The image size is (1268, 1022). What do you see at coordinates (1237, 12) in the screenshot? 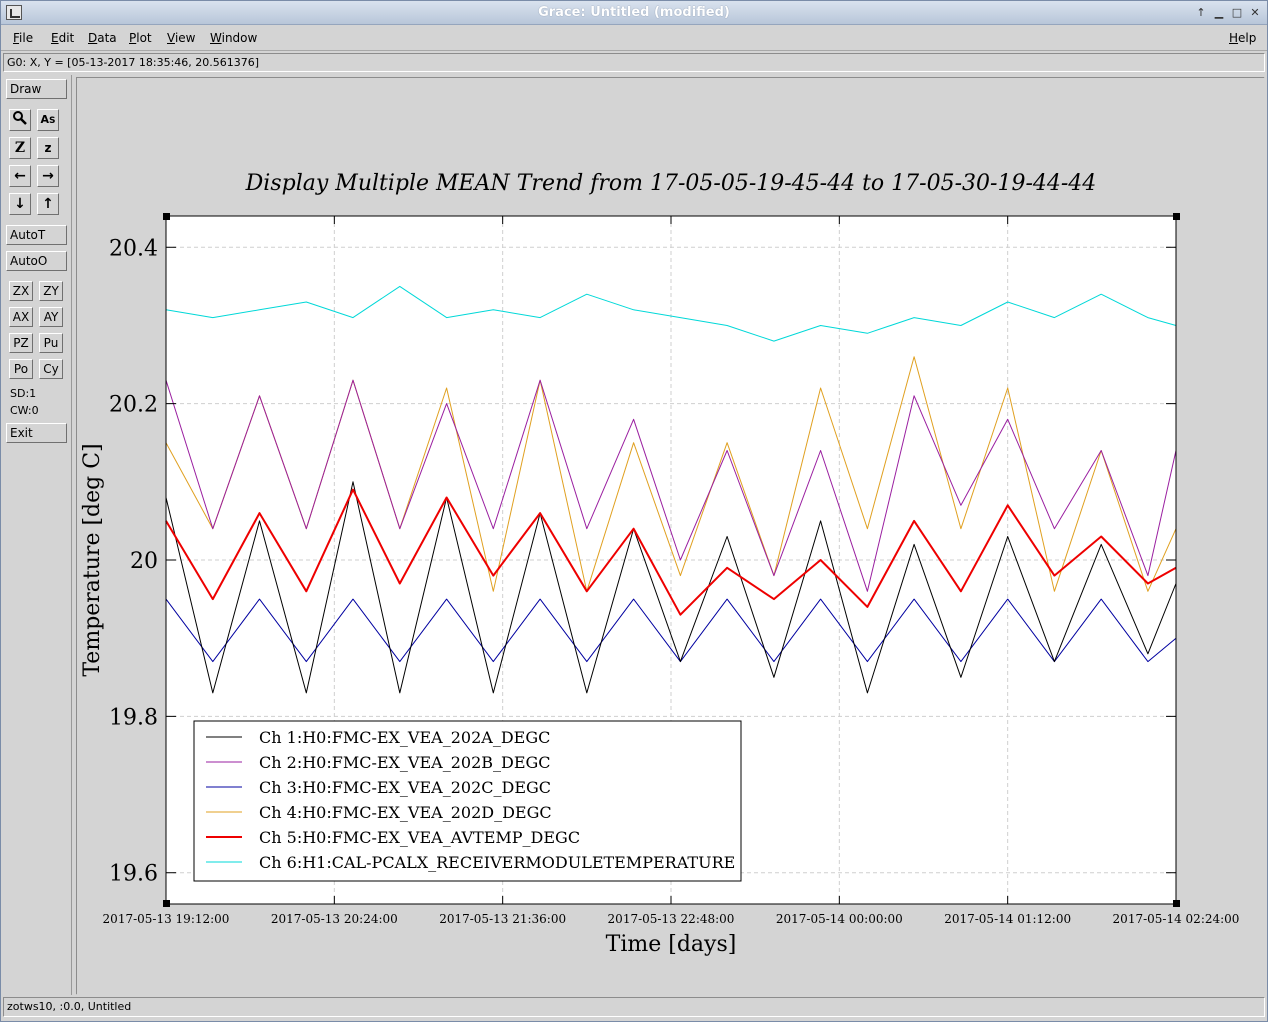
I see `maximize-icon: □` at bounding box center [1237, 12].